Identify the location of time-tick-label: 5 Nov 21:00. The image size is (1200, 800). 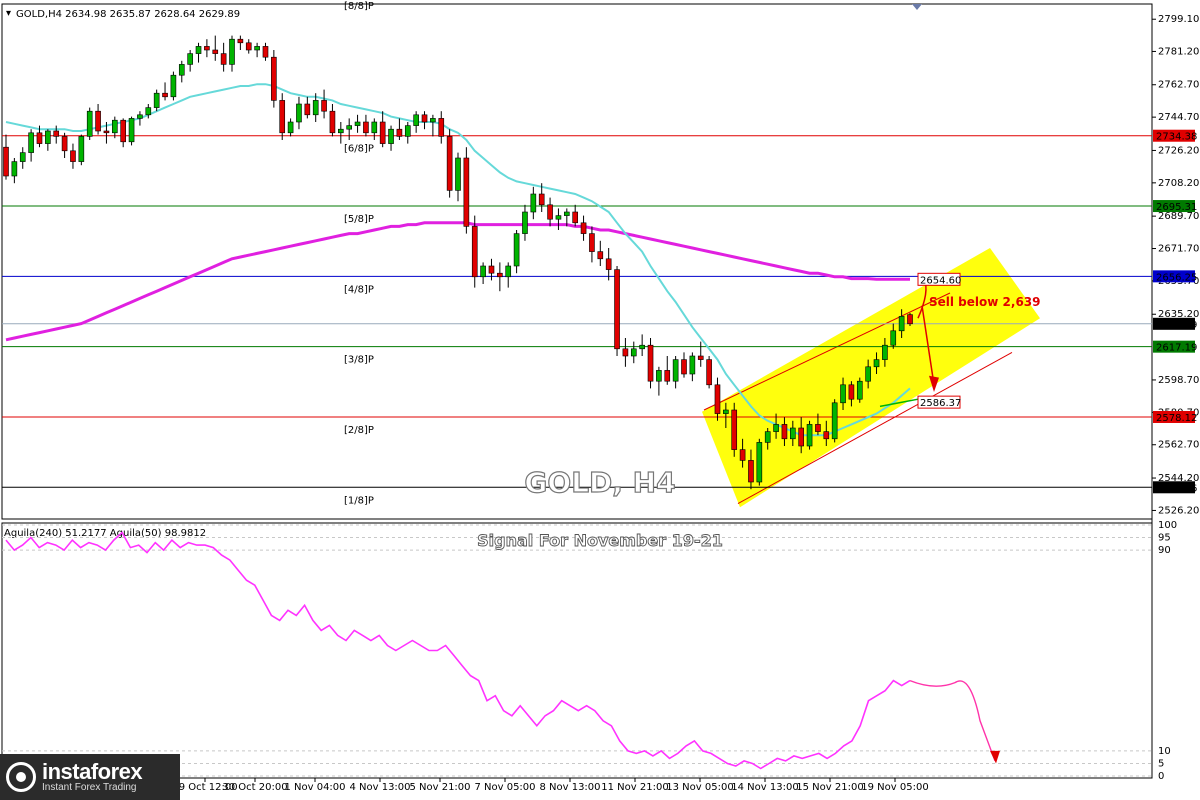
(439, 787).